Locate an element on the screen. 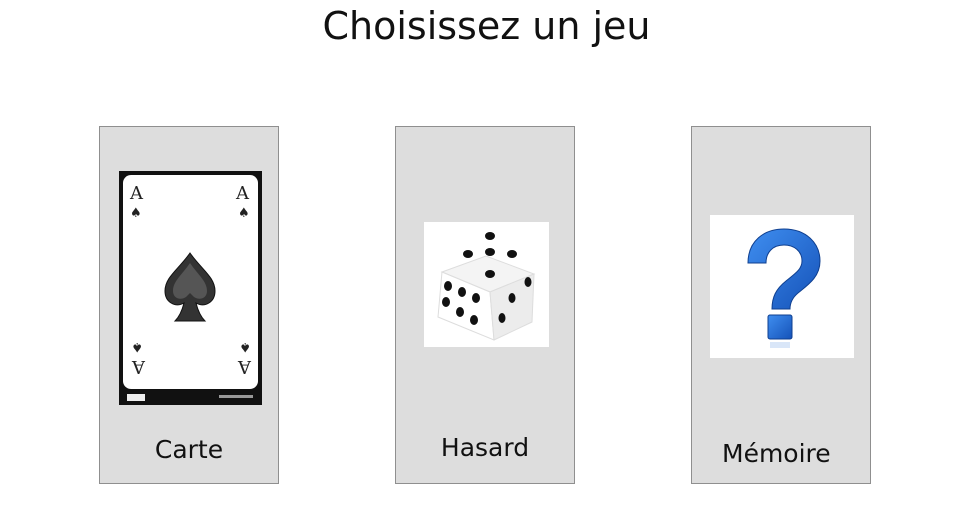 The width and height of the screenshot is (973, 505). game-card-memoire: Mémoire is located at coordinates (781, 305).